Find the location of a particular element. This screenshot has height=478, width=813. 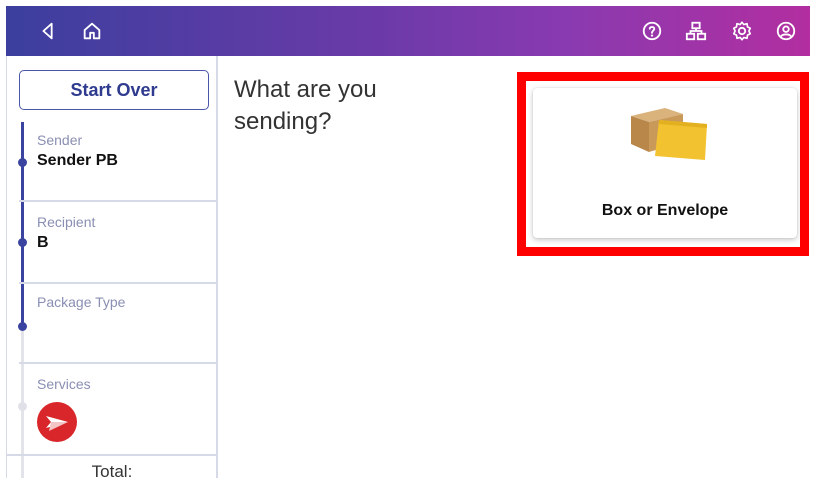

top-bar is located at coordinates (408, 31).